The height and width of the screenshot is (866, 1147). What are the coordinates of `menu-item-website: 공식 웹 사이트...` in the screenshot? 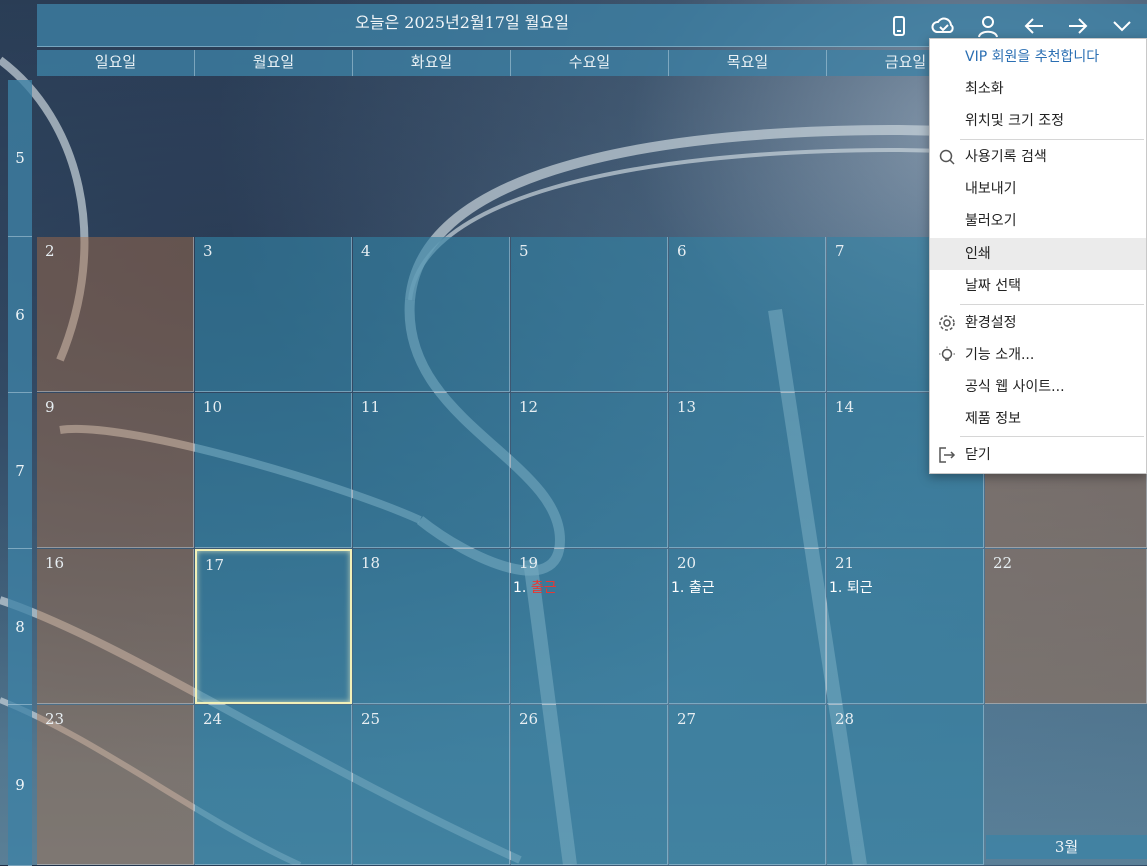 It's located at (1038, 387).